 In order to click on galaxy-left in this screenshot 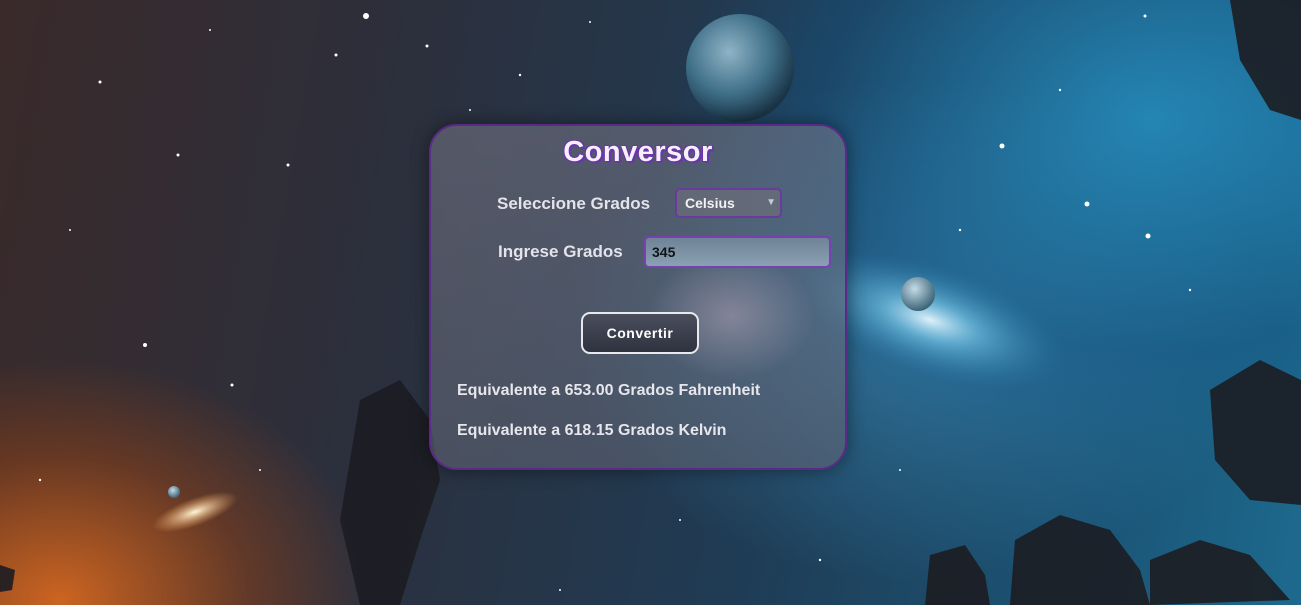, I will do `click(195, 512)`.